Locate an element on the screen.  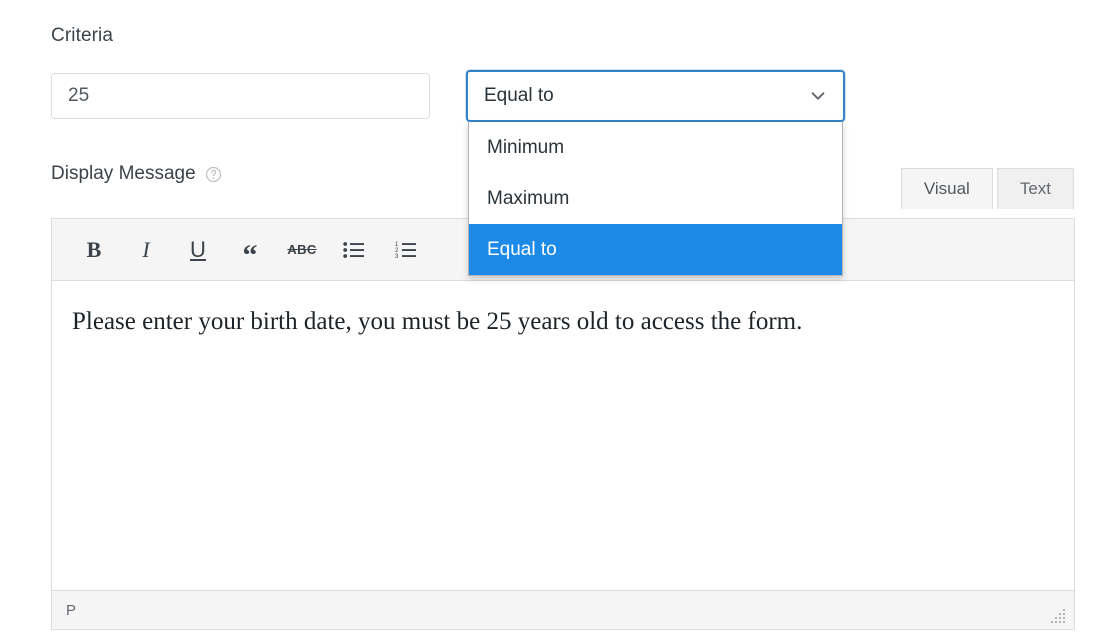
tab-text: Text is located at coordinates (1035, 188).